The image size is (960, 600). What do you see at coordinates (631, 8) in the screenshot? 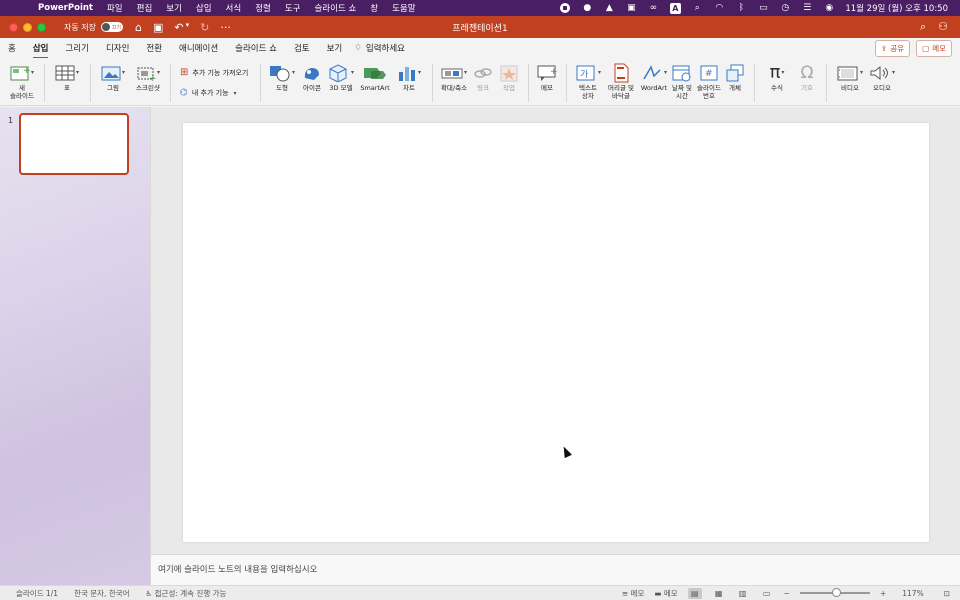
I see `app-grid-icon: ▣` at bounding box center [631, 8].